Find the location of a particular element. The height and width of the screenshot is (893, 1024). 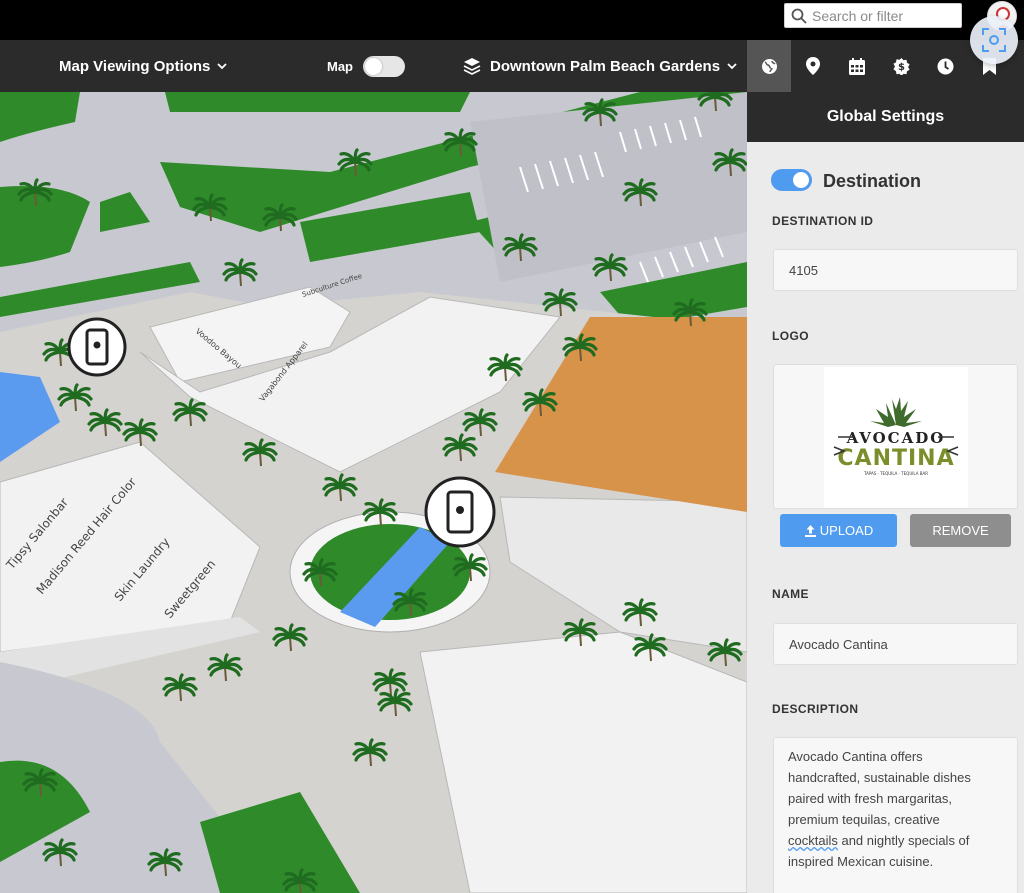

clock-icon is located at coordinates (945, 66).